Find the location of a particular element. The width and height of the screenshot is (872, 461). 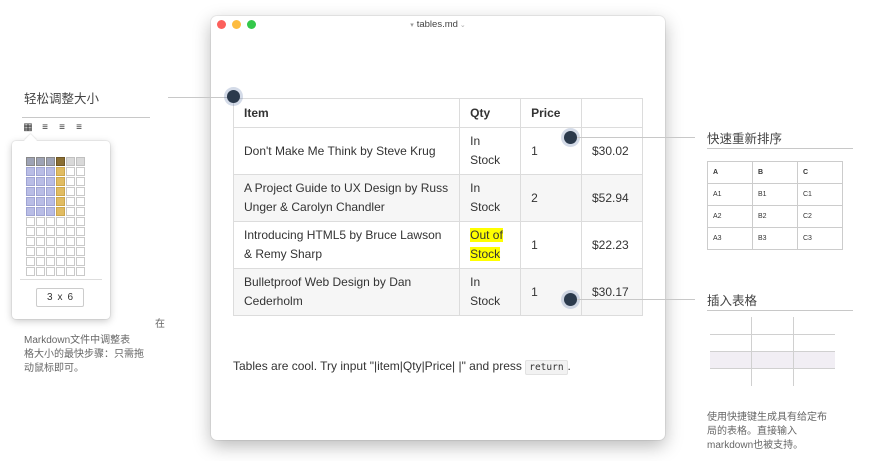

cell-item: Bulletproof Web Design by Dan Cederholm is located at coordinates (346, 292).